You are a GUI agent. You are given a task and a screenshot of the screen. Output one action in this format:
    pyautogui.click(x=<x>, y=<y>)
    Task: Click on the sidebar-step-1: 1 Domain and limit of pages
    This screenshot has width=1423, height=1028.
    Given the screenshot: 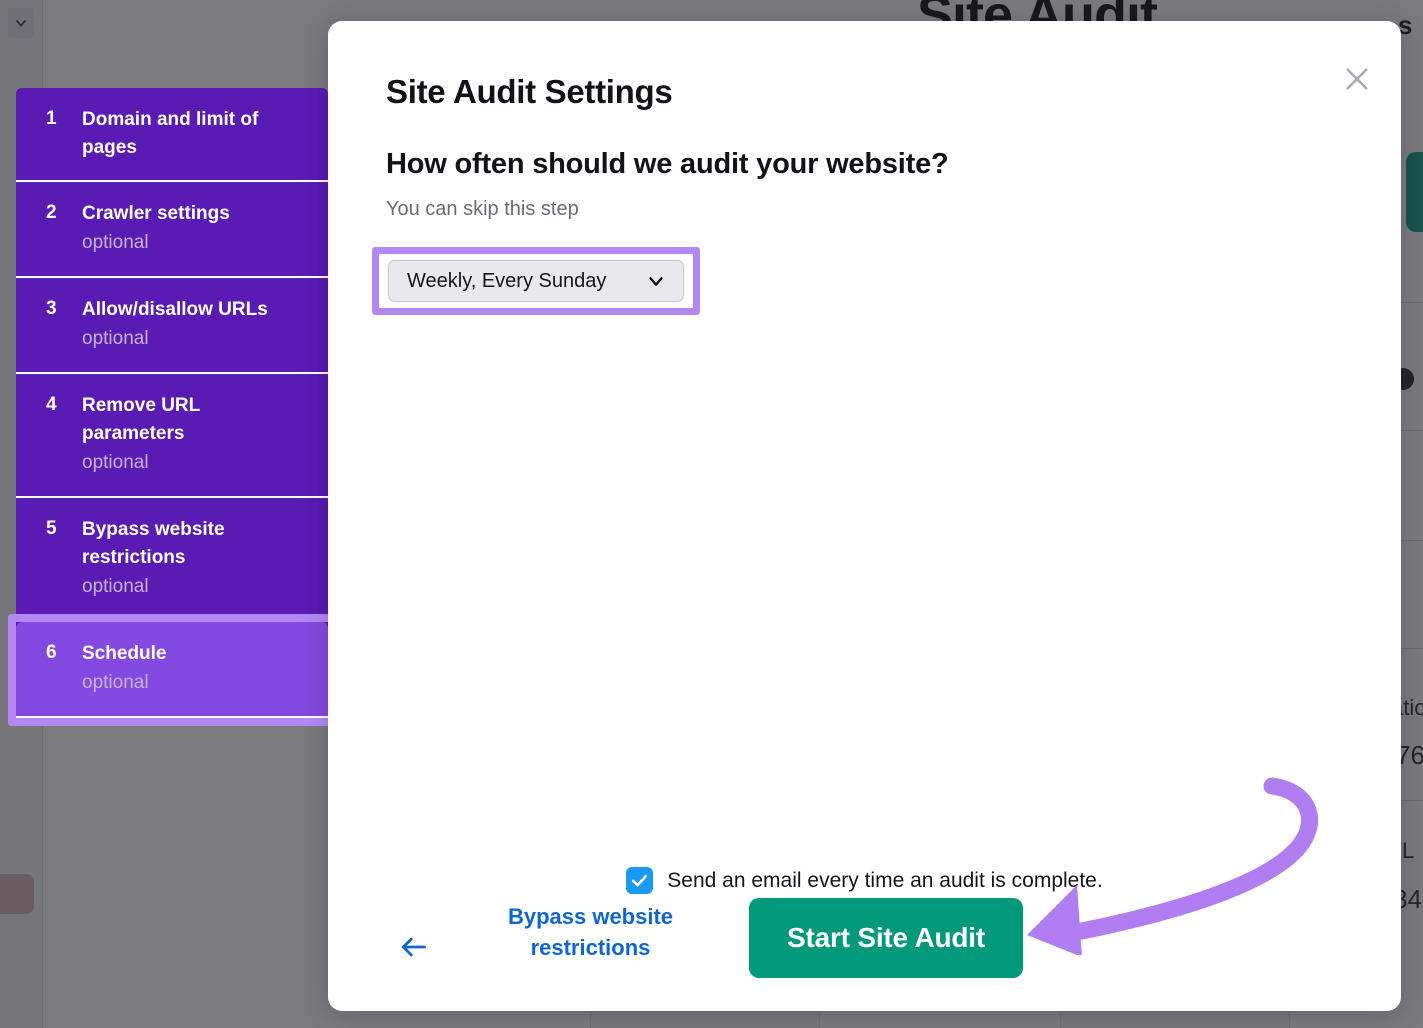 What is the action you would take?
    pyautogui.click(x=172, y=135)
    